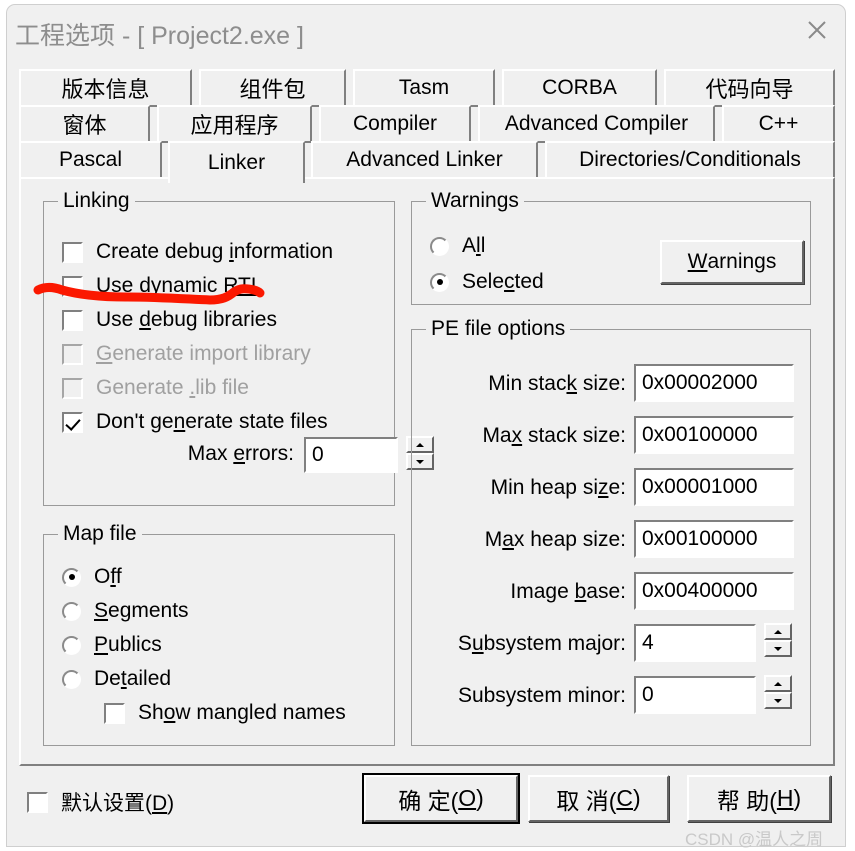 The height and width of the screenshot is (851, 855). Describe the element at coordinates (96, 201) in the screenshot. I see `linking-group-title: Linking` at that location.